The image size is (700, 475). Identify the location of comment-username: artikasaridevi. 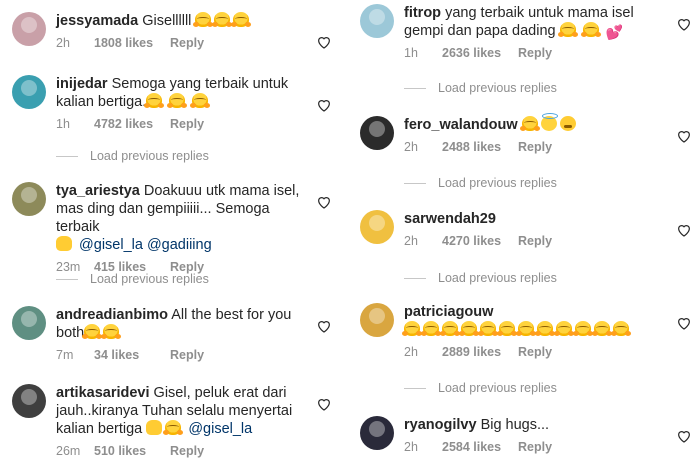
(103, 393).